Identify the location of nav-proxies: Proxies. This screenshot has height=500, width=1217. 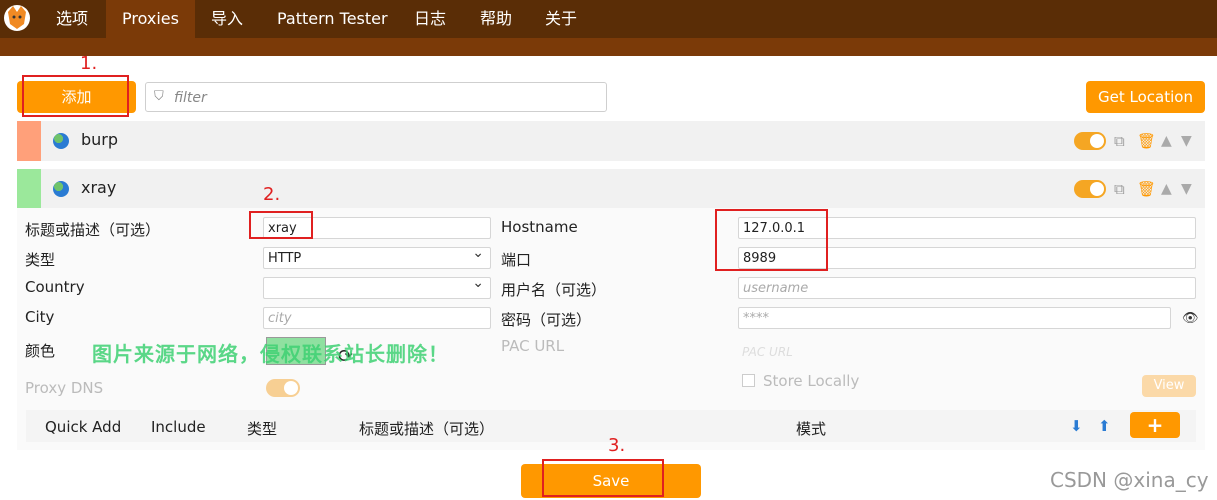
(150, 19).